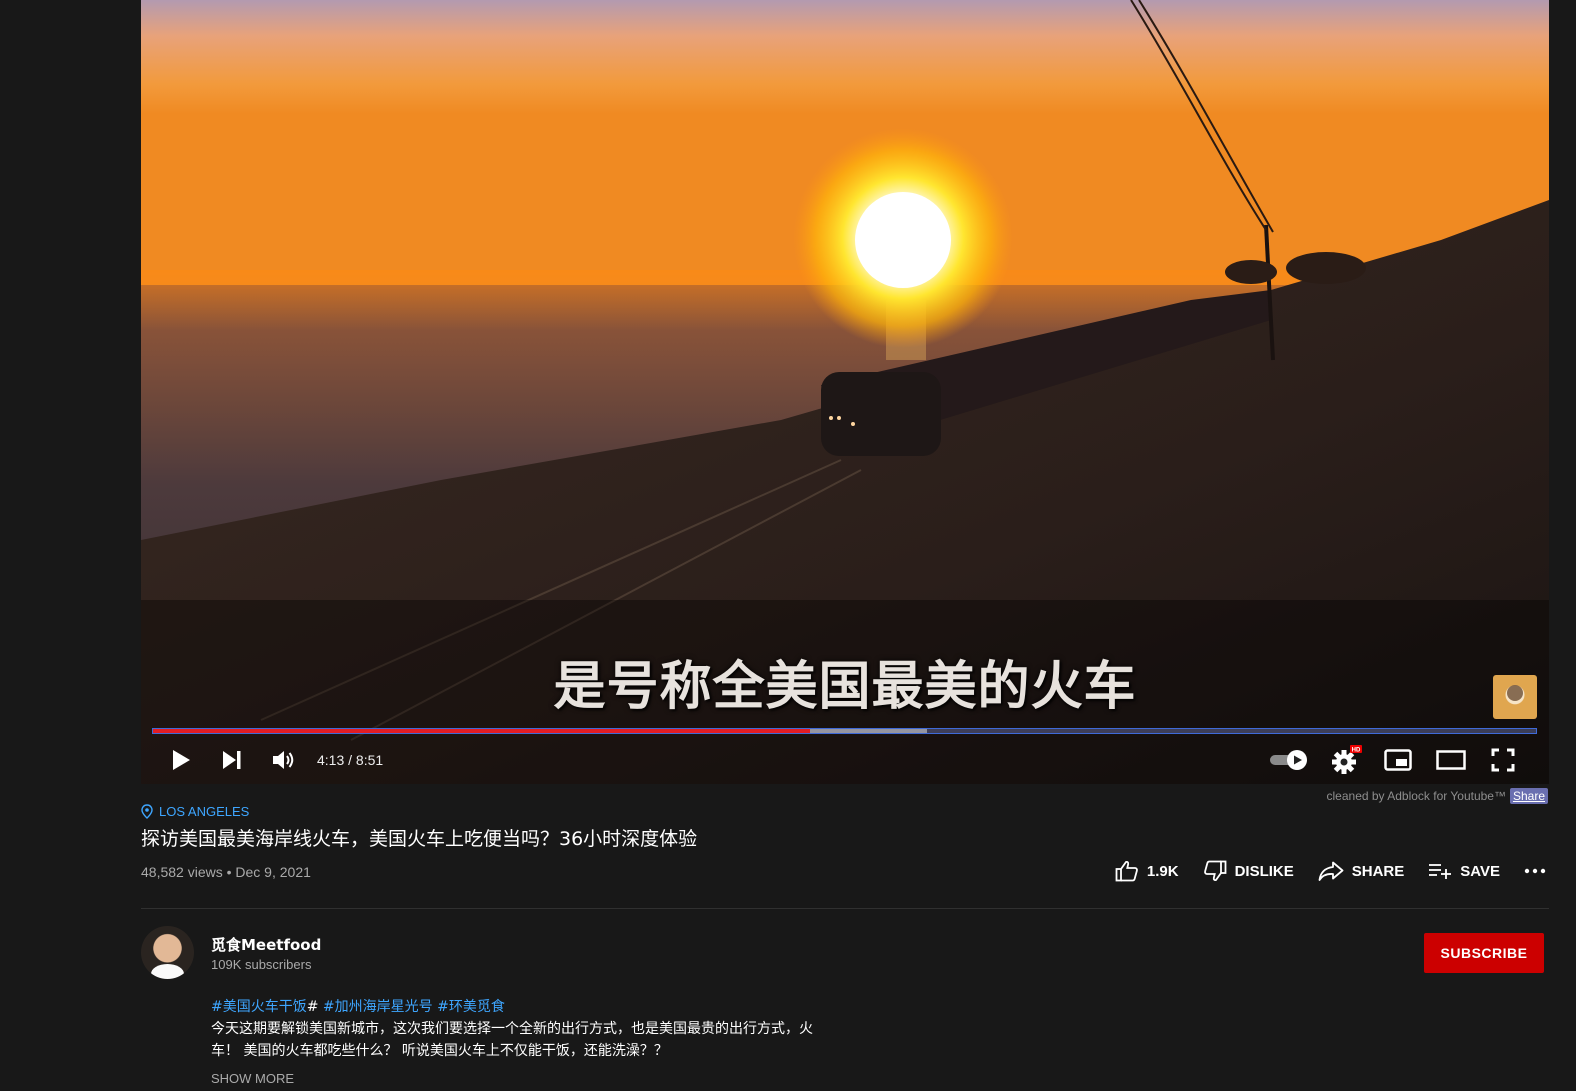 Image resolution: width=1576 pixels, height=1091 pixels. Describe the element at coordinates (266, 944) in the screenshot. I see `channel-name: 觅食Meetfood` at that location.